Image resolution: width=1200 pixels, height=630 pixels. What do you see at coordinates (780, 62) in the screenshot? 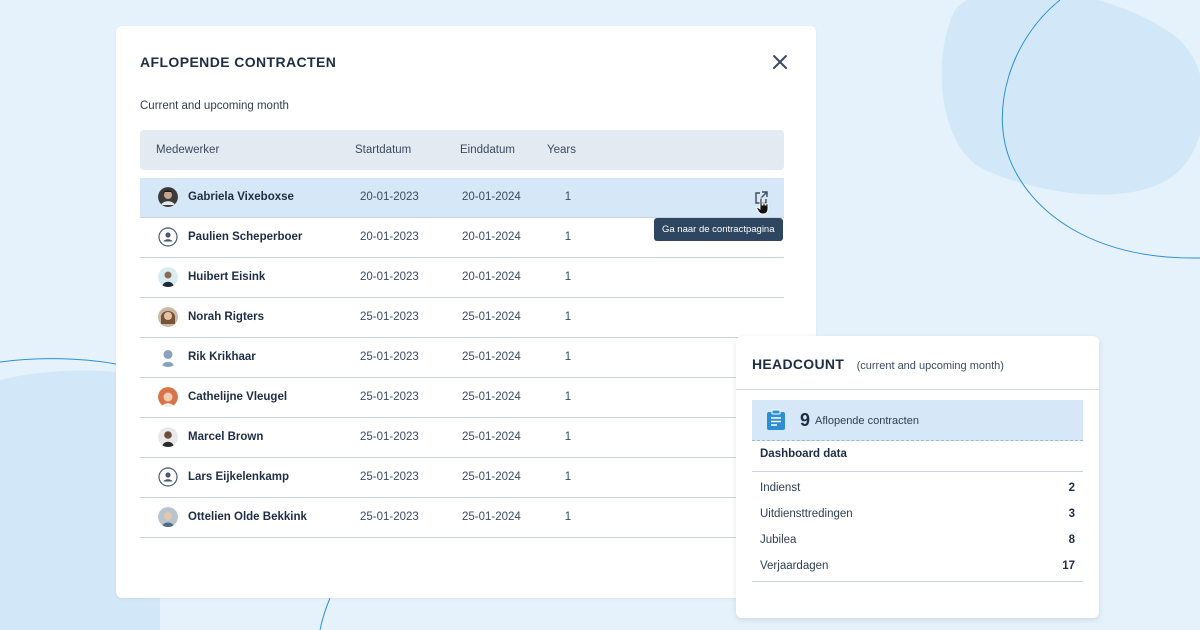
I see `close-icon` at bounding box center [780, 62].